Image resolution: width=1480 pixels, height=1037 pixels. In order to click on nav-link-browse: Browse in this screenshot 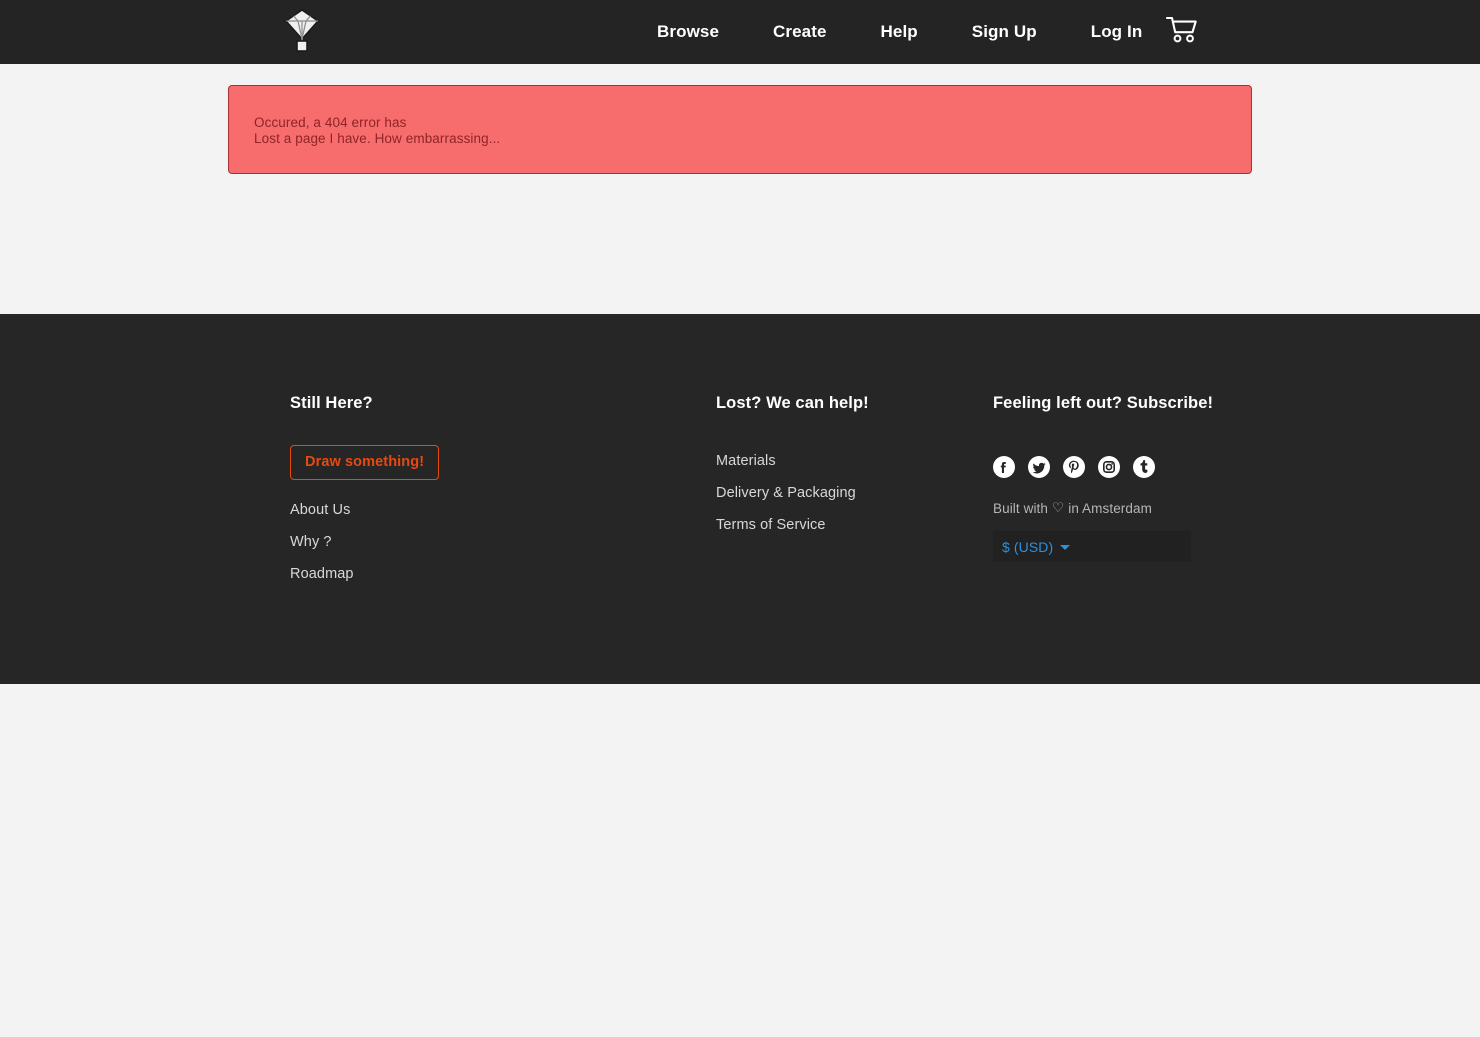, I will do `click(688, 32)`.